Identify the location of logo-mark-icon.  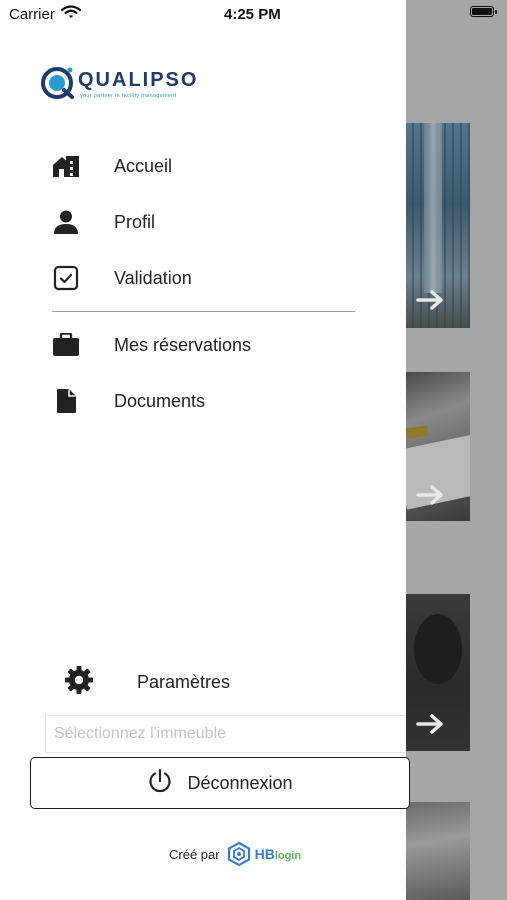
(57, 83).